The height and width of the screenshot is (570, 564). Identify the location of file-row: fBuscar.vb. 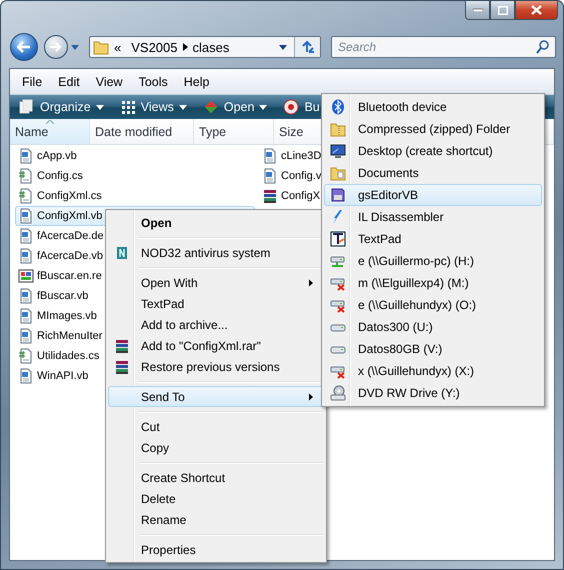
(53, 296).